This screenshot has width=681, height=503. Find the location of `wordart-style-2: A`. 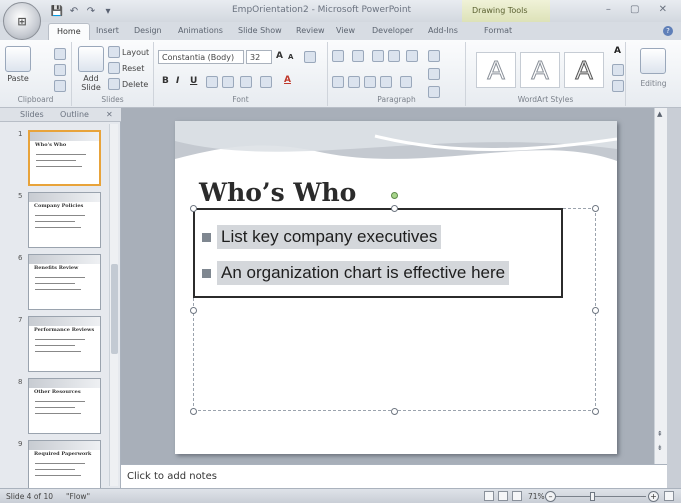

wordart-style-2: A is located at coordinates (540, 70).